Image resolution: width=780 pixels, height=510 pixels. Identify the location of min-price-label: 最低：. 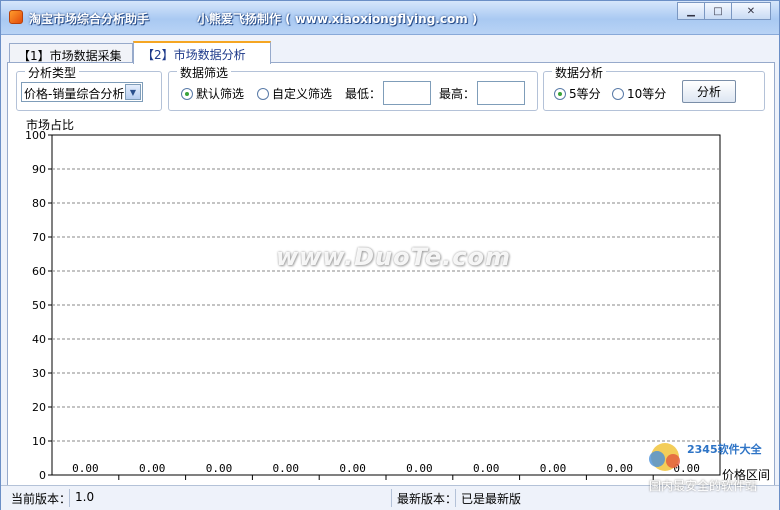
(363, 94).